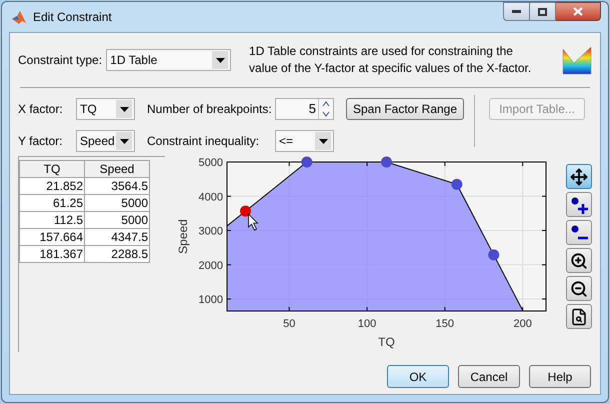 The height and width of the screenshot is (404, 610). What do you see at coordinates (516, 11) in the screenshot?
I see `minimize-button` at bounding box center [516, 11].